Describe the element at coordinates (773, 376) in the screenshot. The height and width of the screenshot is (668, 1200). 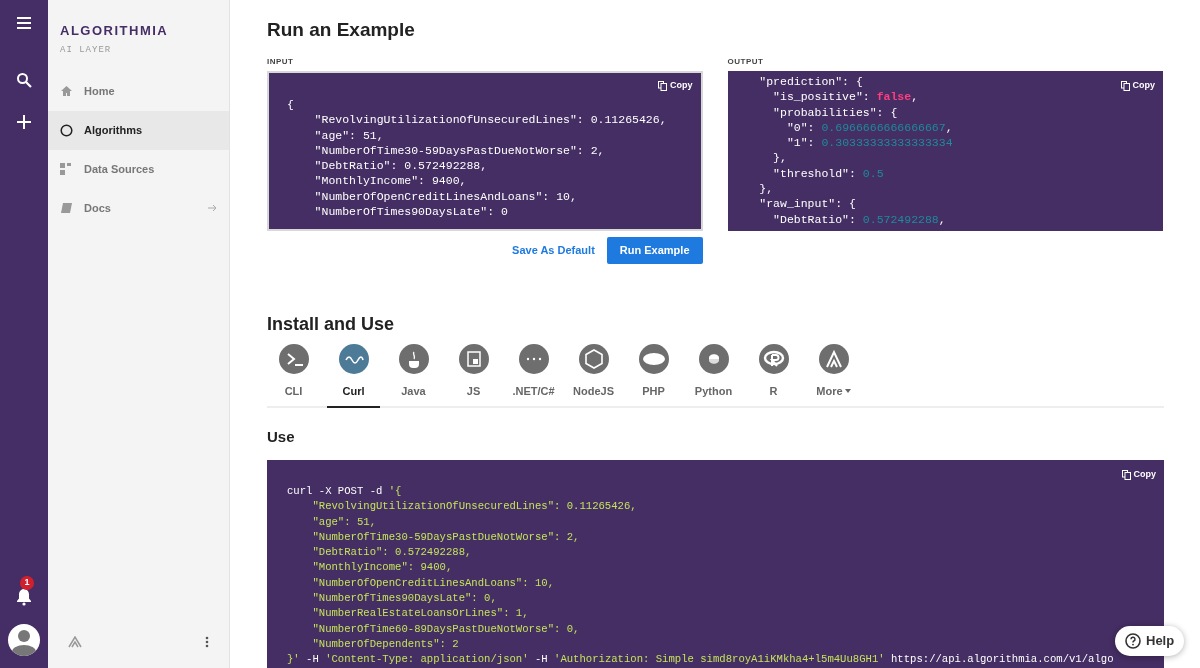
I see `language-tab: R` at that location.